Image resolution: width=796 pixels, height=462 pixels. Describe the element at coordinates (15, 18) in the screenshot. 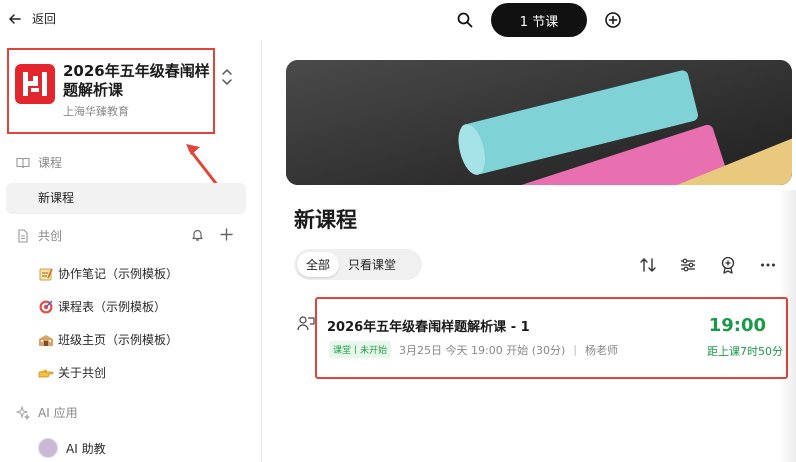

I see `arrow-left-icon` at that location.